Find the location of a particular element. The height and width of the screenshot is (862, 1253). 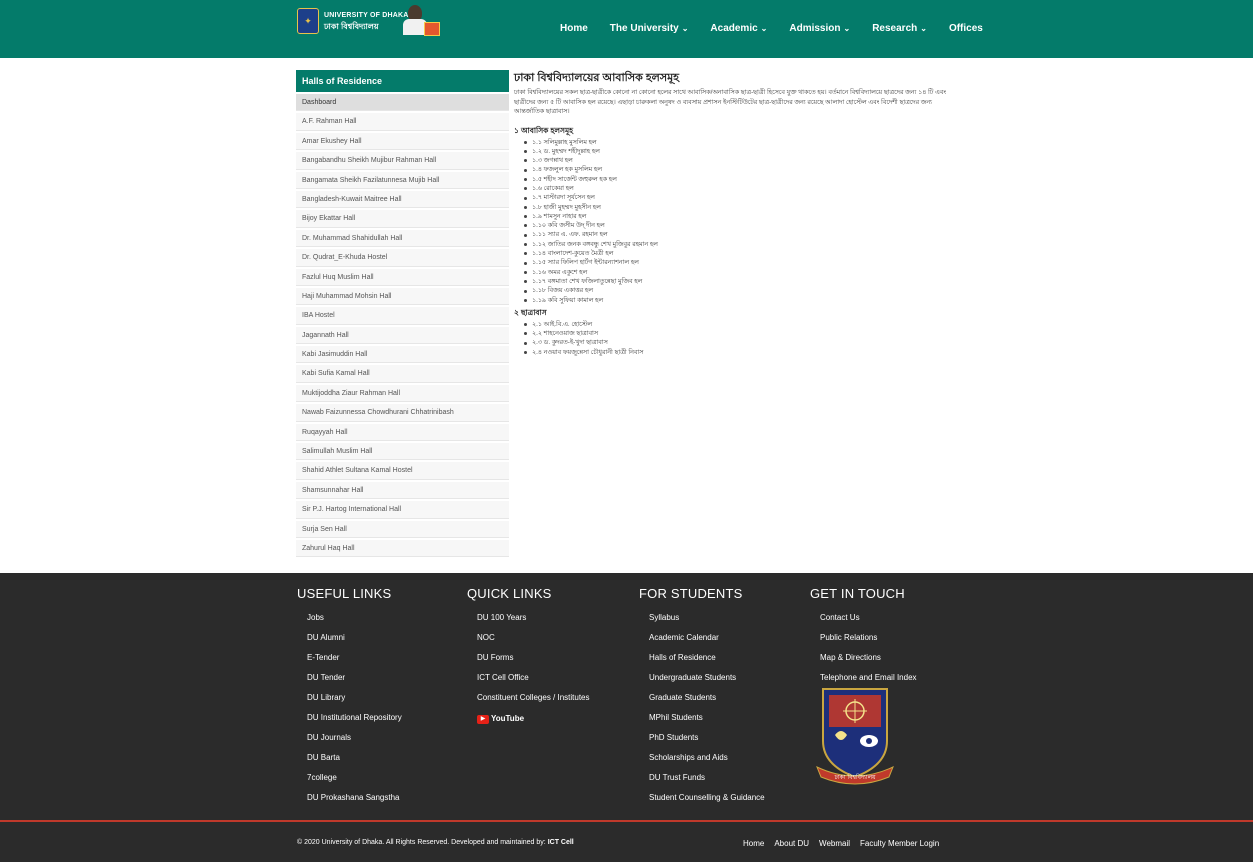

list-item: ১.১৪ বাংলাদেশ-কুয়েত মৈত্রী হল is located at coordinates (742, 253).